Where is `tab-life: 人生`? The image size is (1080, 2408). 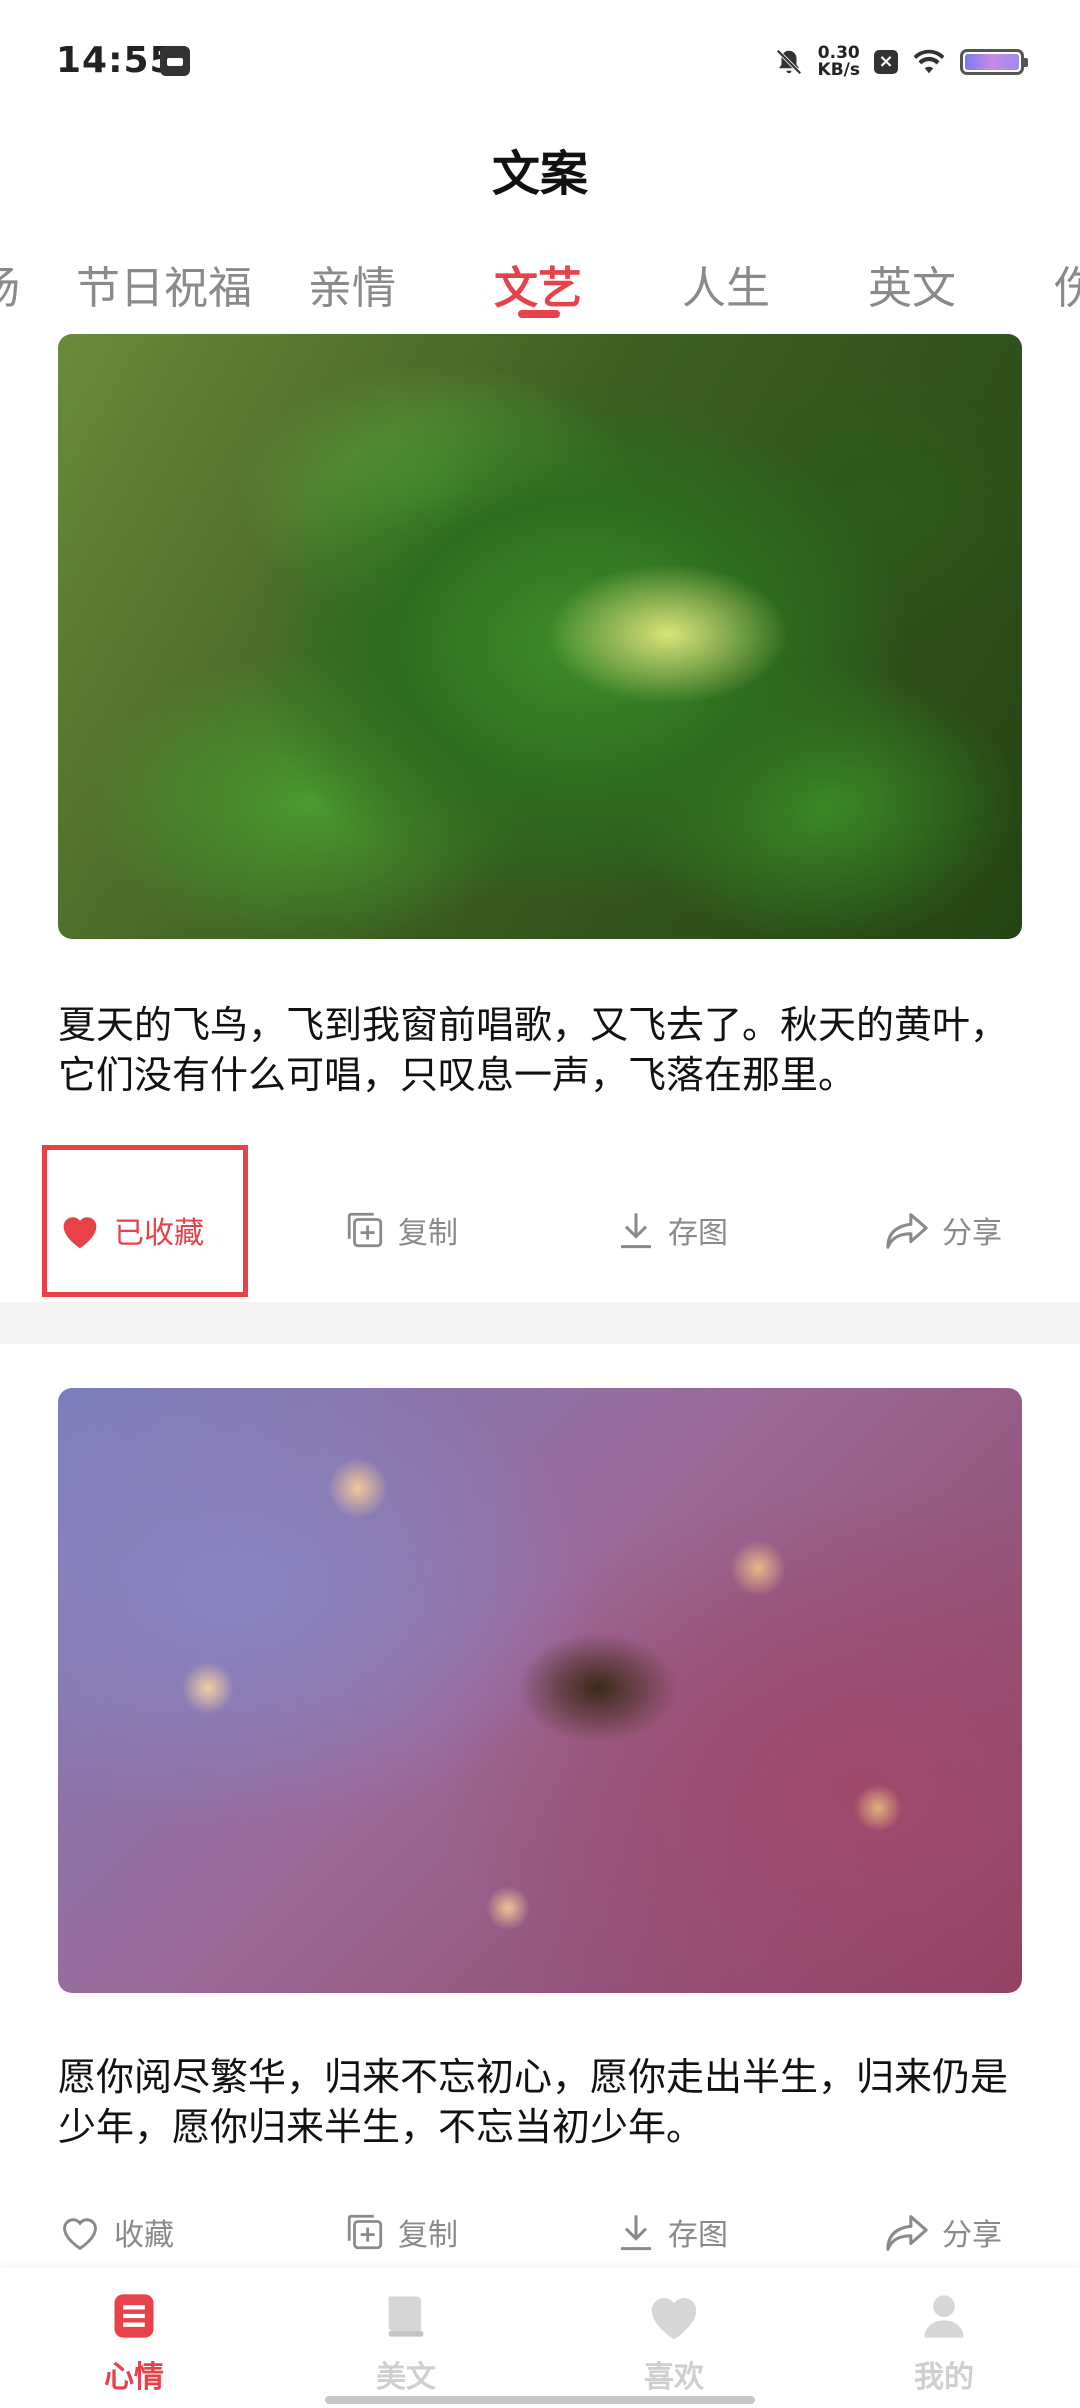 tab-life: 人生 is located at coordinates (726, 284).